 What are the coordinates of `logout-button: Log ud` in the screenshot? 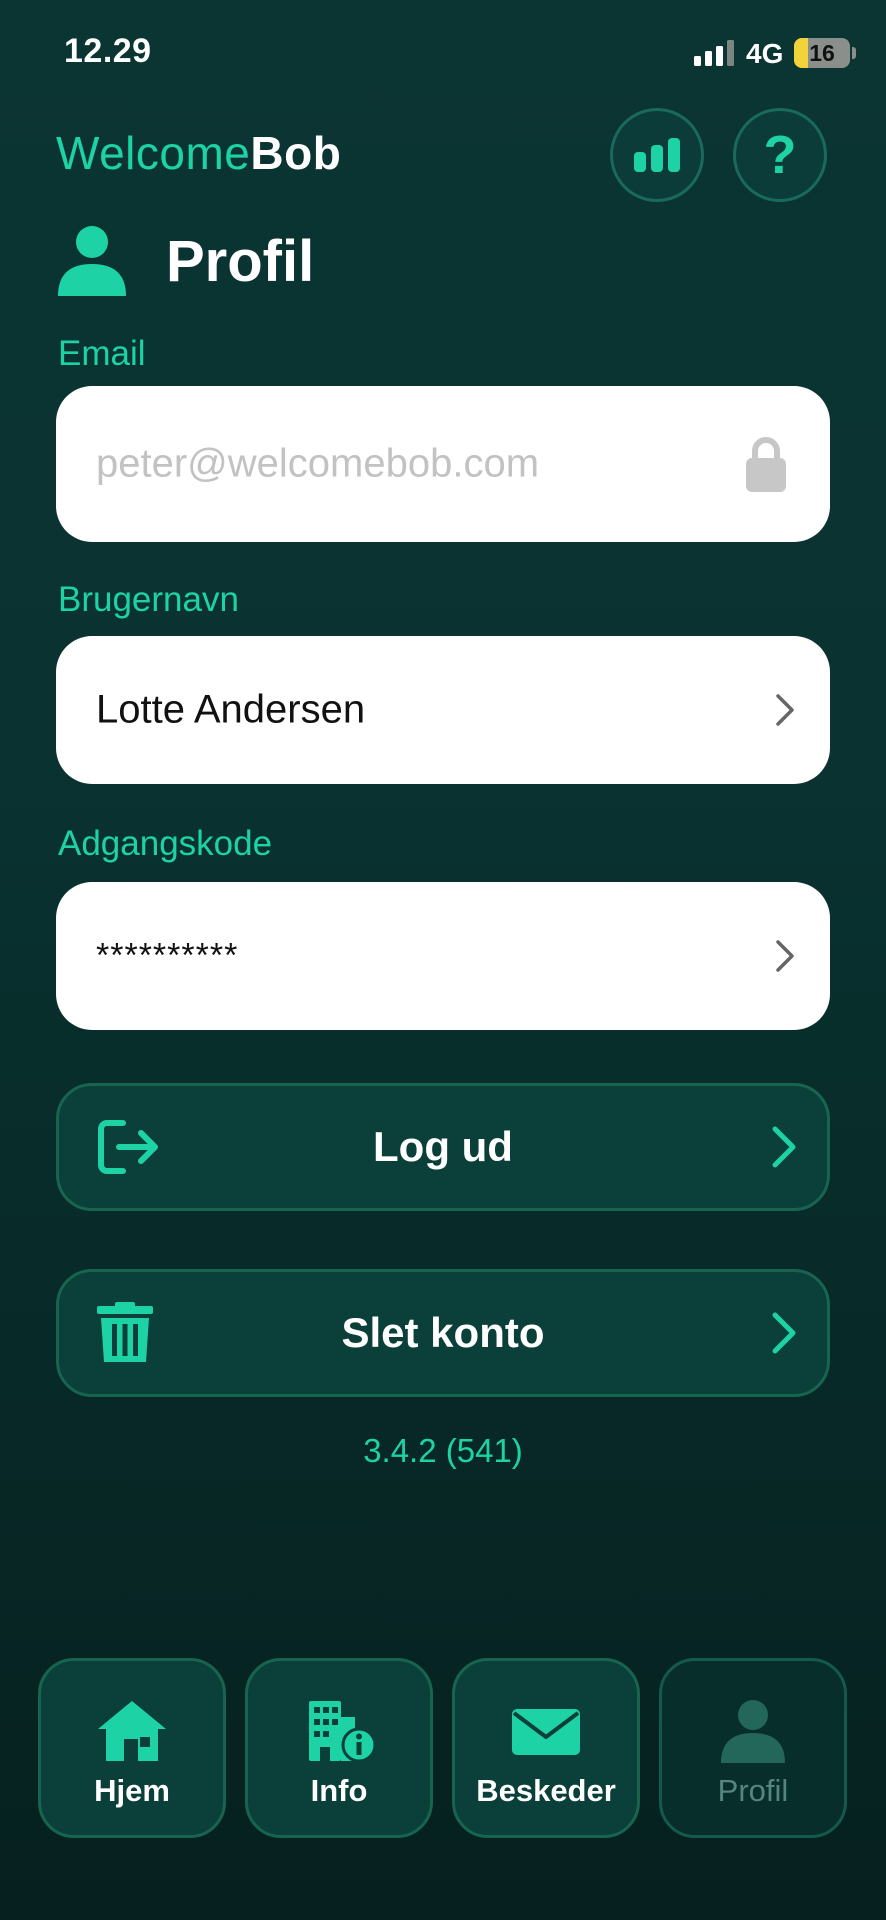 It's located at (443, 1147).